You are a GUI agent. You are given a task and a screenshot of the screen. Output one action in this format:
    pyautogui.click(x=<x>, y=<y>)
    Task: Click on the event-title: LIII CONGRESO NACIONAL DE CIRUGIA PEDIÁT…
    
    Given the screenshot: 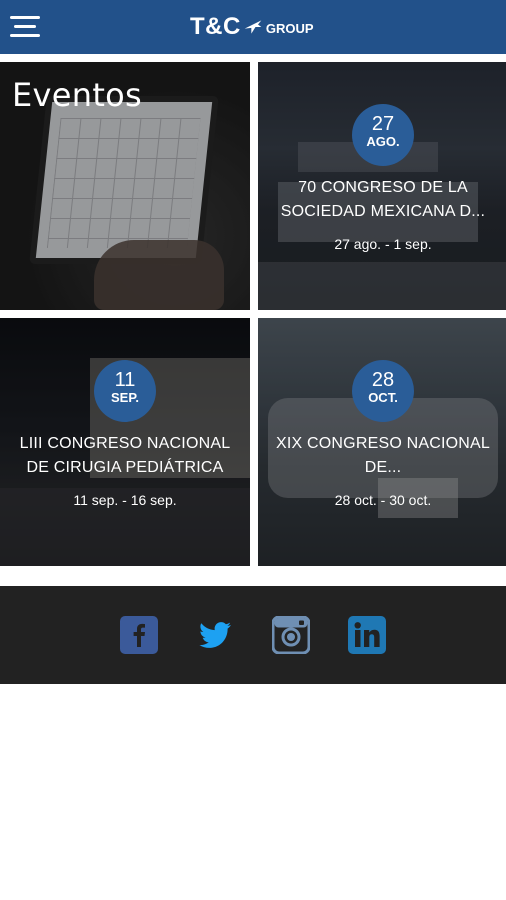 What is the action you would take?
    pyautogui.click(x=125, y=455)
    